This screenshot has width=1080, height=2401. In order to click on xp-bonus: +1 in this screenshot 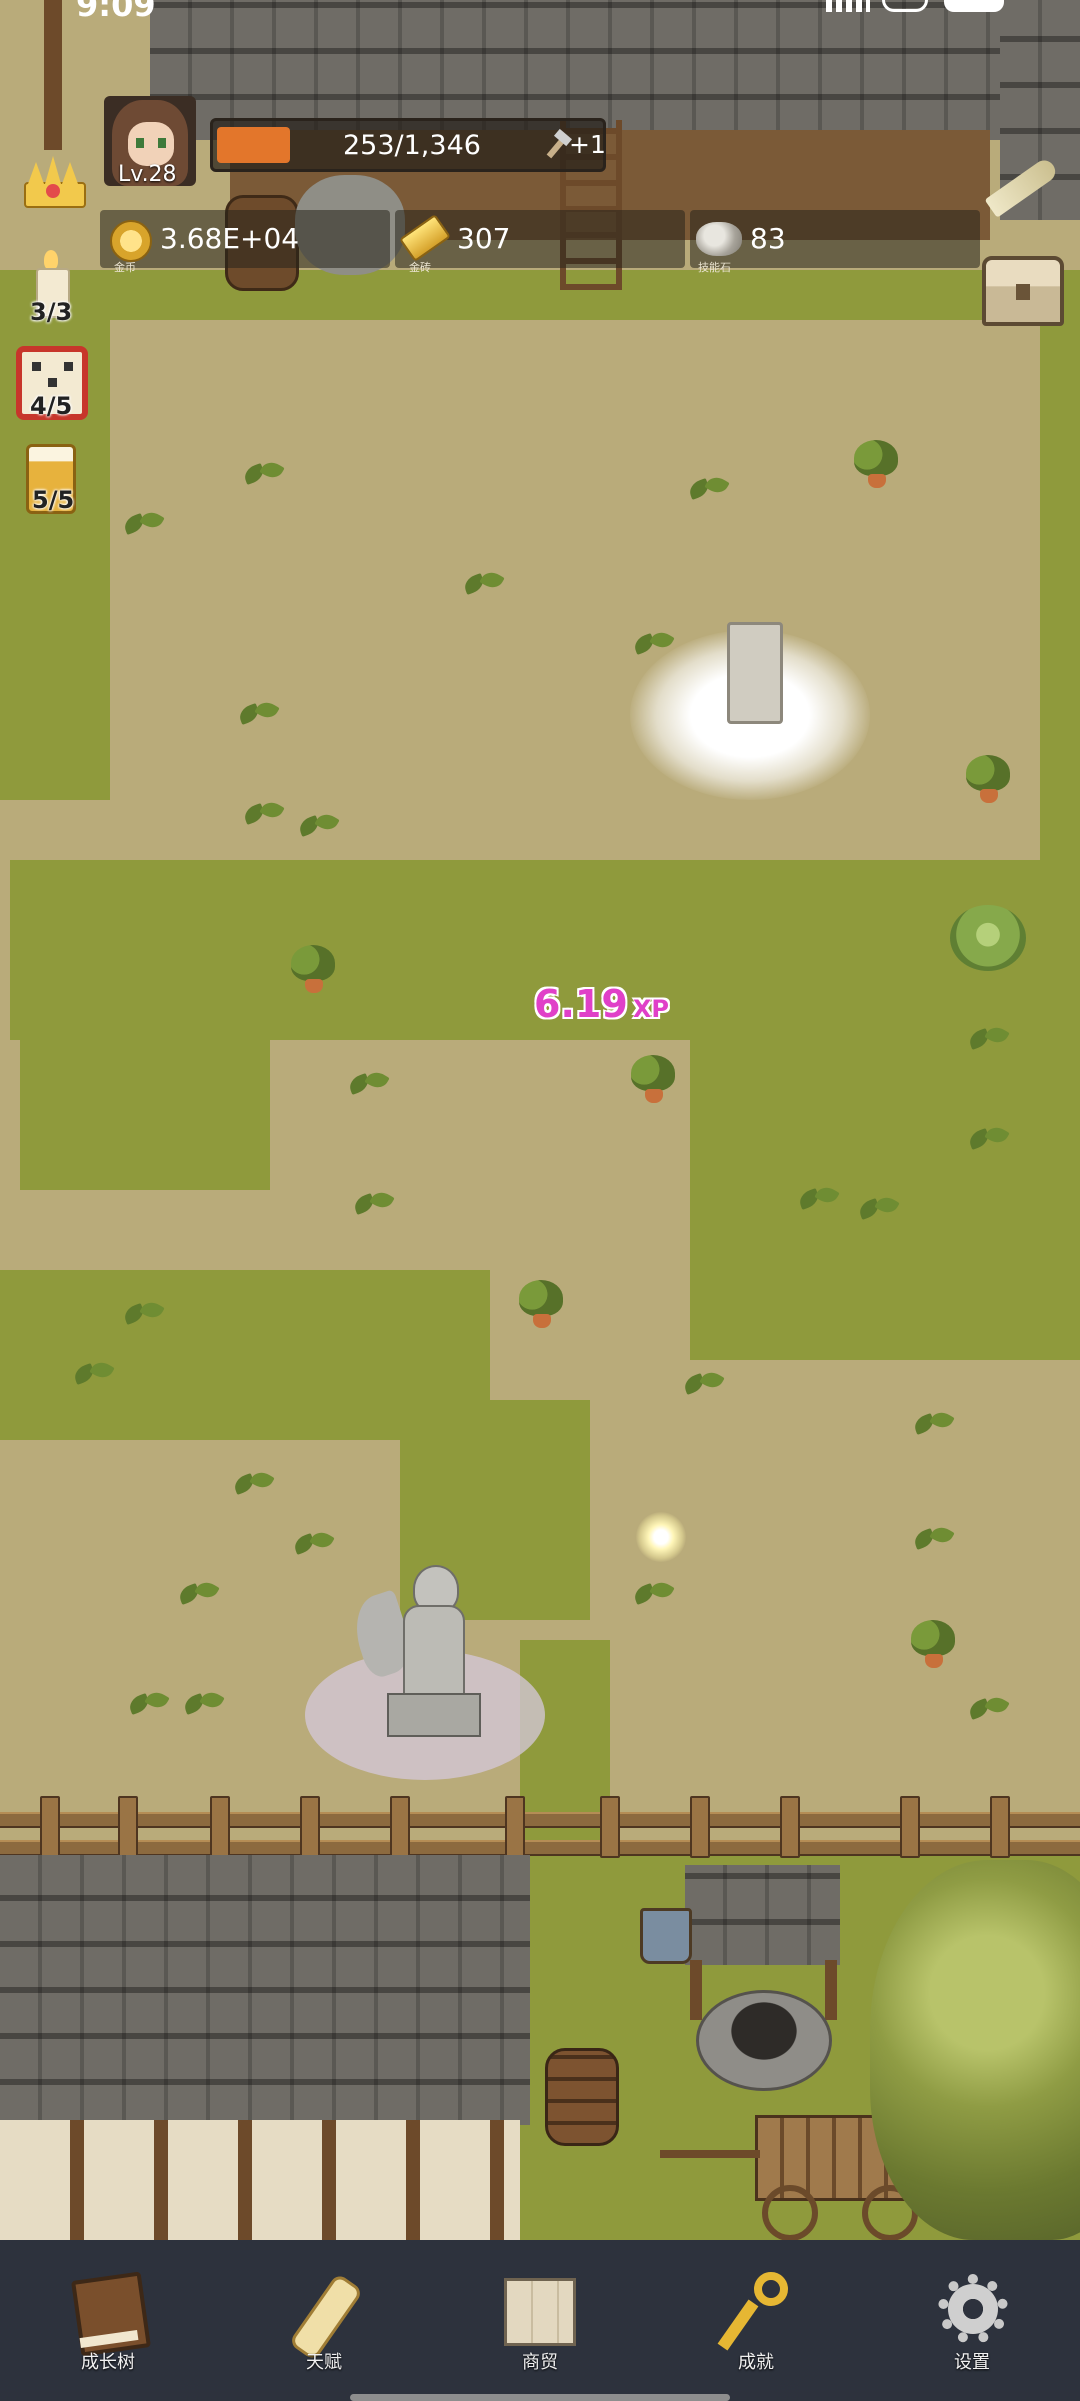, I will do `click(587, 144)`.